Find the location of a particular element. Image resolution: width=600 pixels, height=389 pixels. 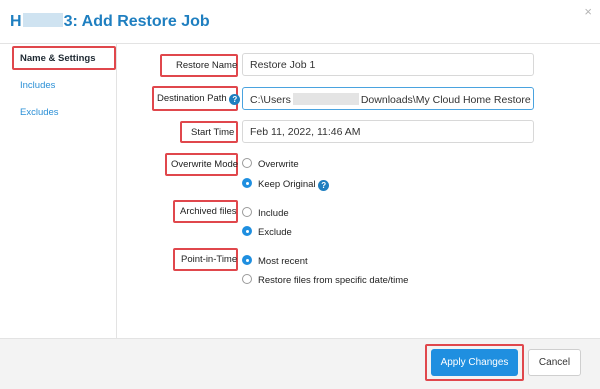

radio-exclude is located at coordinates (247, 231).